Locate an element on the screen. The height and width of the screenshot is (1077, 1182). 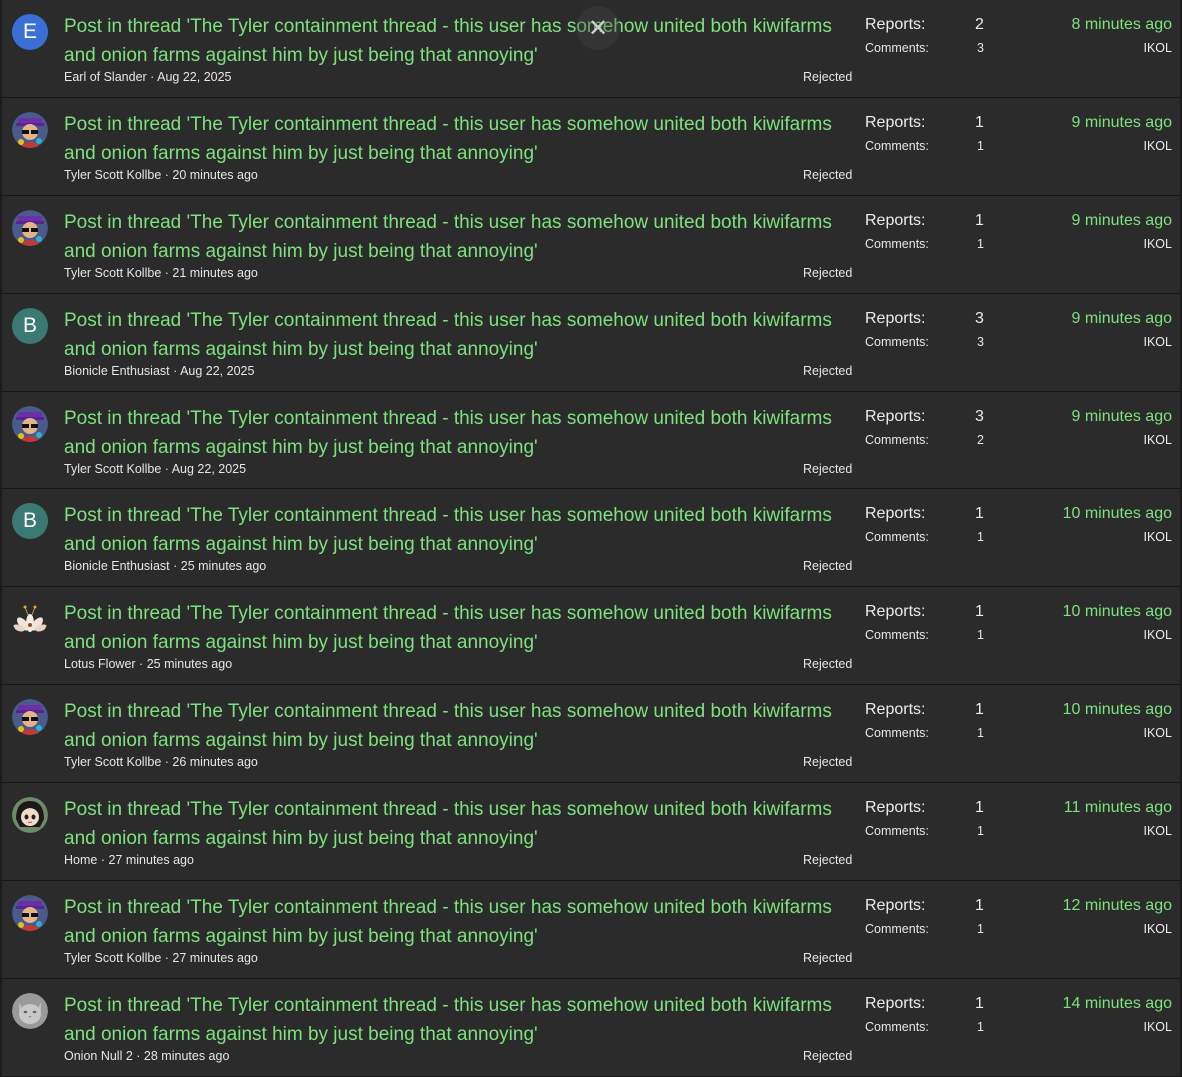
author-link: Earl of Slander is located at coordinates (105, 77).